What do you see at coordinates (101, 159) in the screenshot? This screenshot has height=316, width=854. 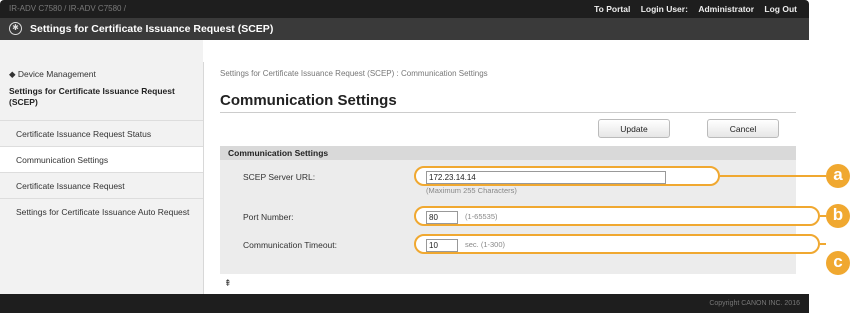 I see `sidebar-item-communication-settings: Communication Settings` at bounding box center [101, 159].